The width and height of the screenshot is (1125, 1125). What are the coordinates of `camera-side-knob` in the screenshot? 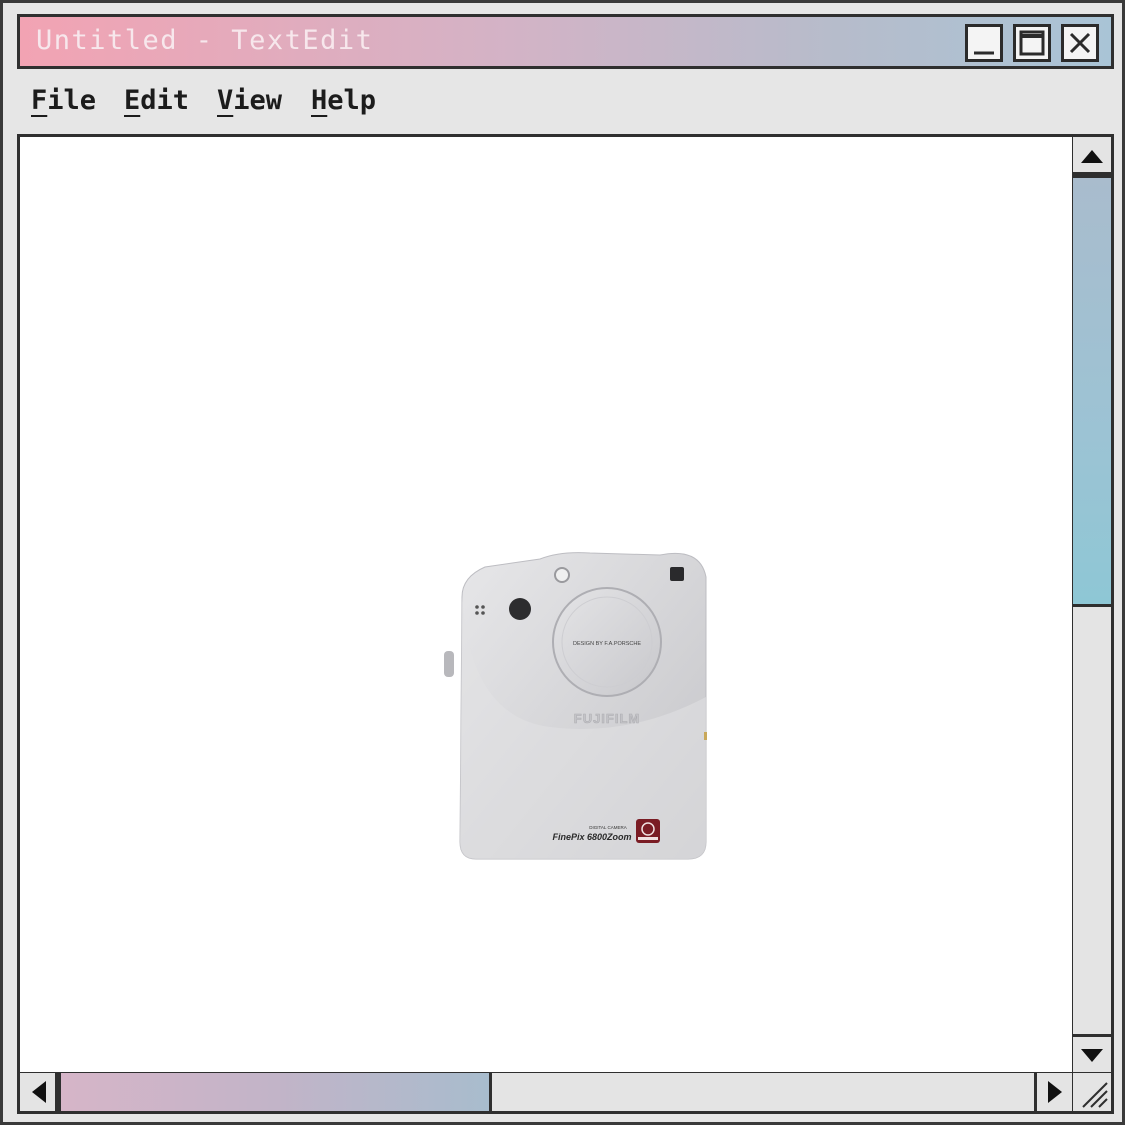 It's located at (449, 664).